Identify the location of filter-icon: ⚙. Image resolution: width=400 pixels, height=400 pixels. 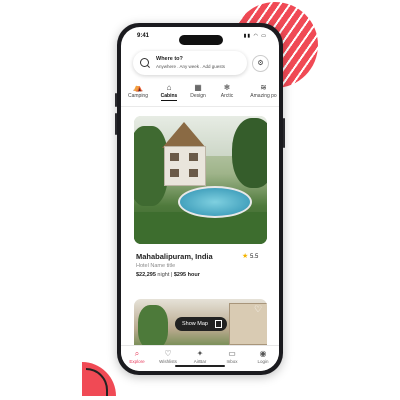
(260, 63).